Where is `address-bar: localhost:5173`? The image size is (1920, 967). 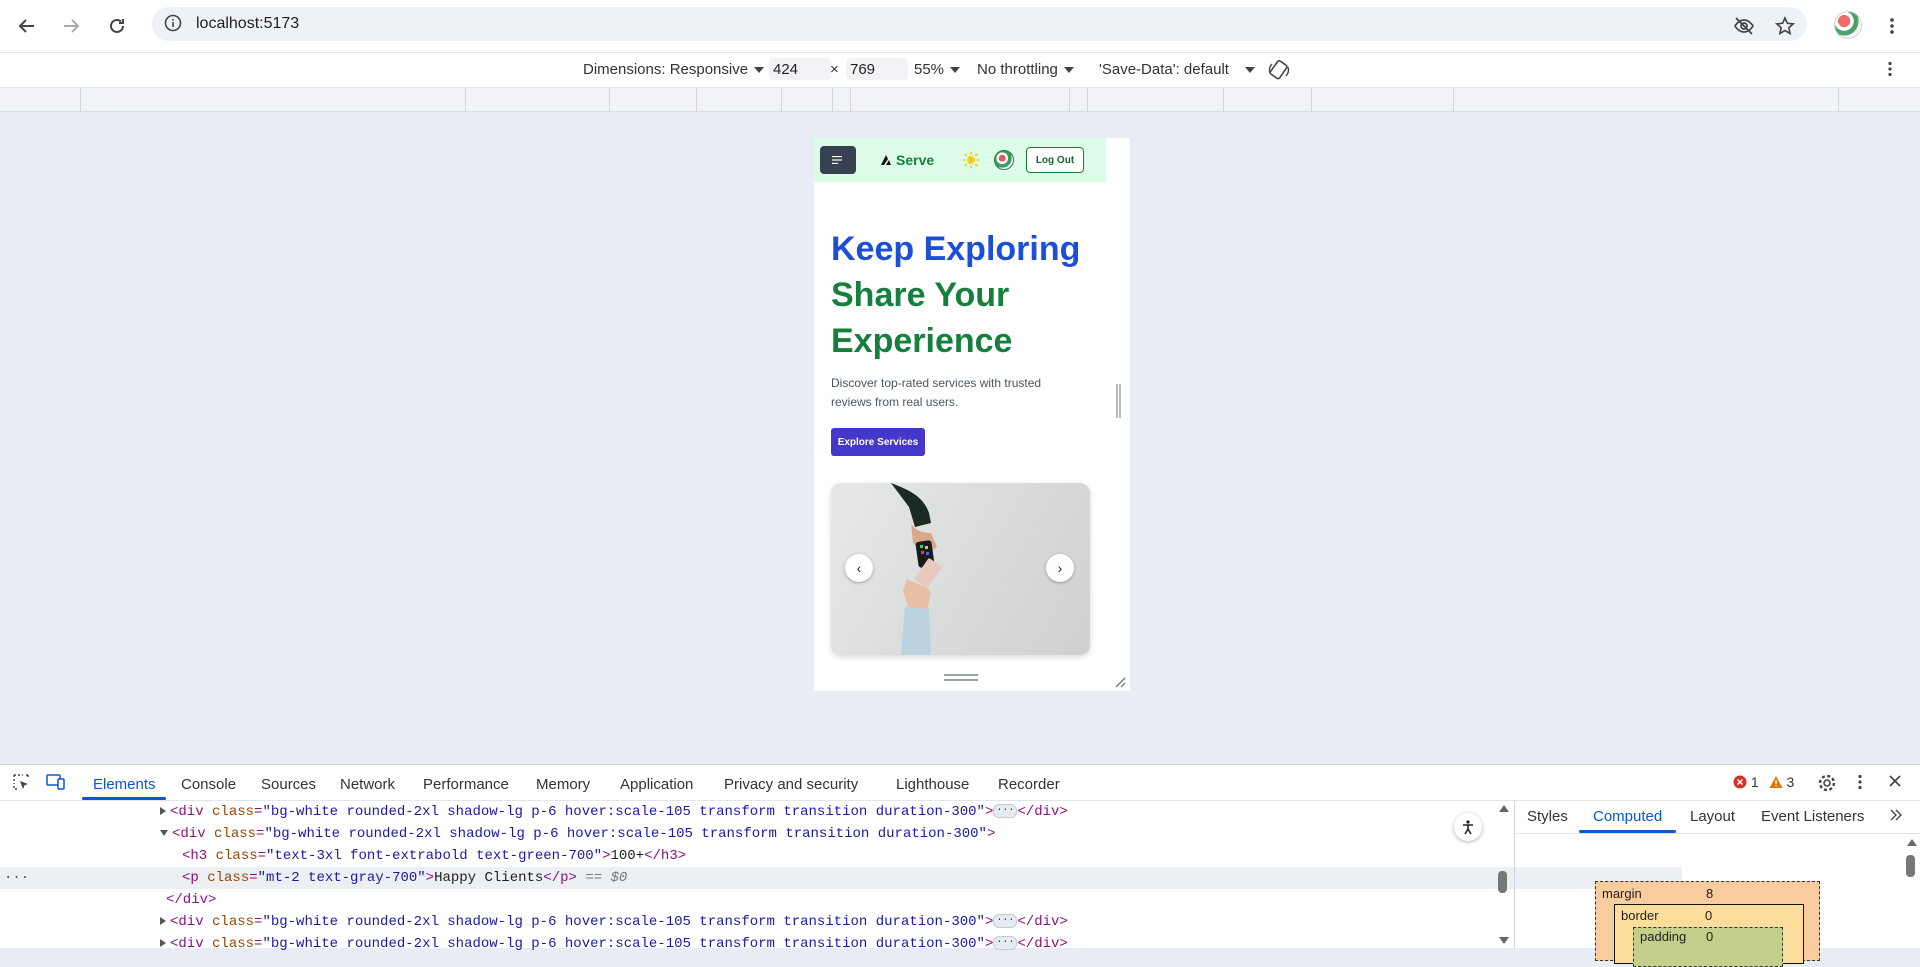
address-bar: localhost:5173 is located at coordinates (979, 24).